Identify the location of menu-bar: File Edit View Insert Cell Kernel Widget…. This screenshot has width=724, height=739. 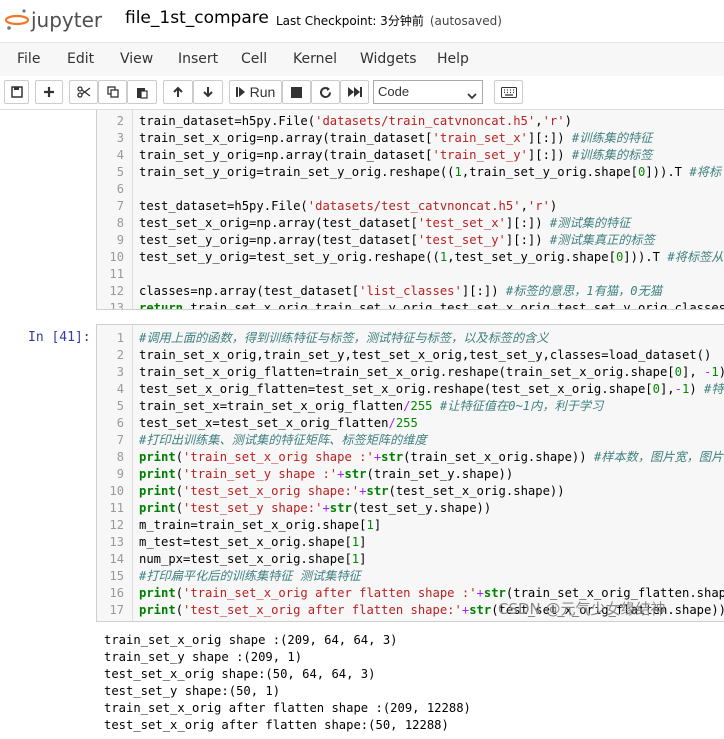
(362, 59).